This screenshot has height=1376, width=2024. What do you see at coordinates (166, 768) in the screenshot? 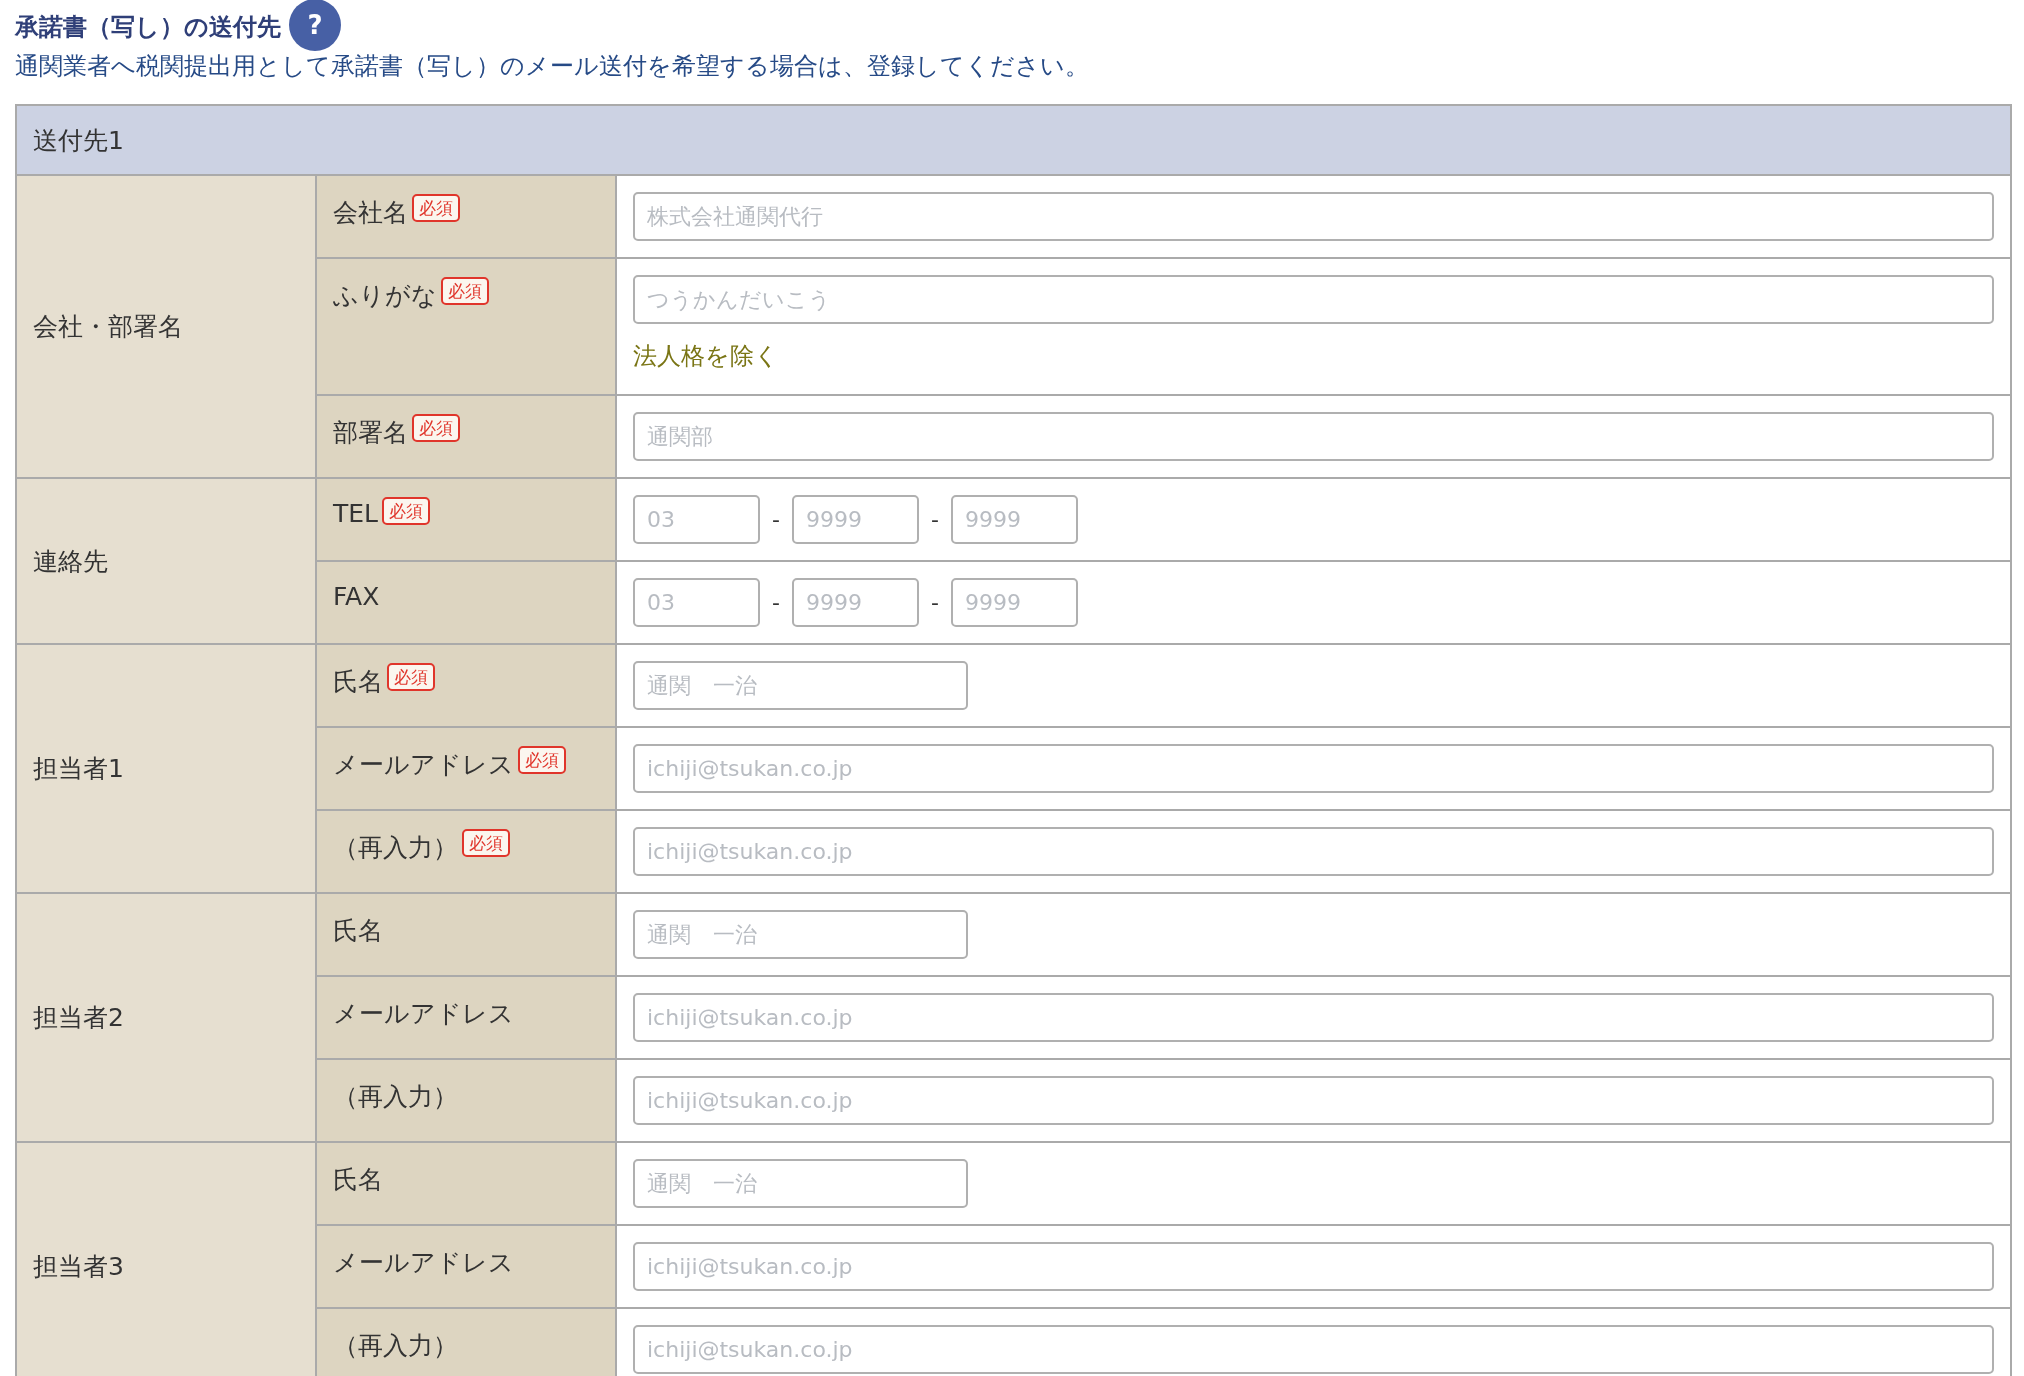
I see `section-label: 担当者1` at bounding box center [166, 768].